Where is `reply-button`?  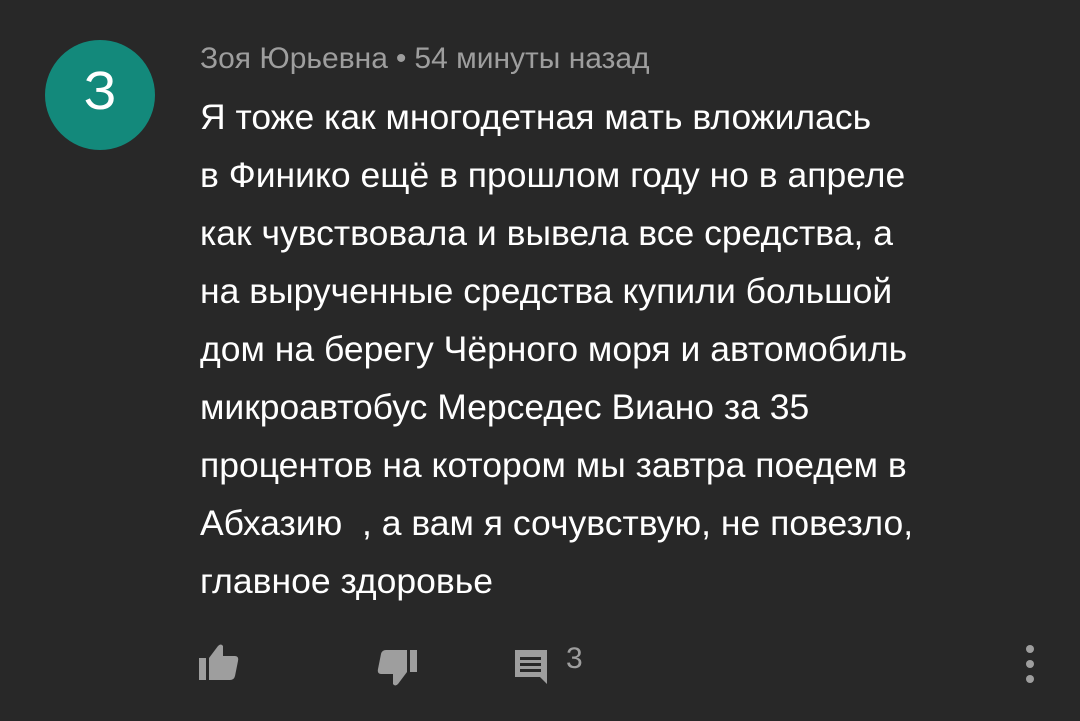 reply-button is located at coordinates (531, 666).